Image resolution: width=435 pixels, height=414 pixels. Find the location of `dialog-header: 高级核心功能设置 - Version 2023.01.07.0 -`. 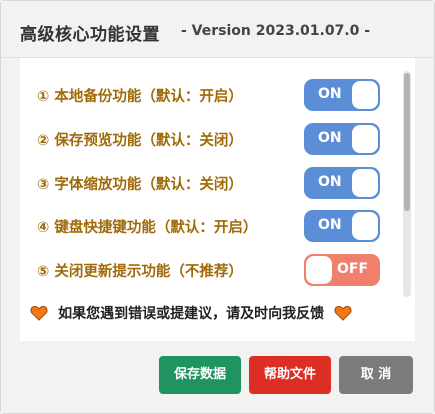

dialog-header: 高级核心功能设置 - Version 2023.01.07.0 - is located at coordinates (217, 29).